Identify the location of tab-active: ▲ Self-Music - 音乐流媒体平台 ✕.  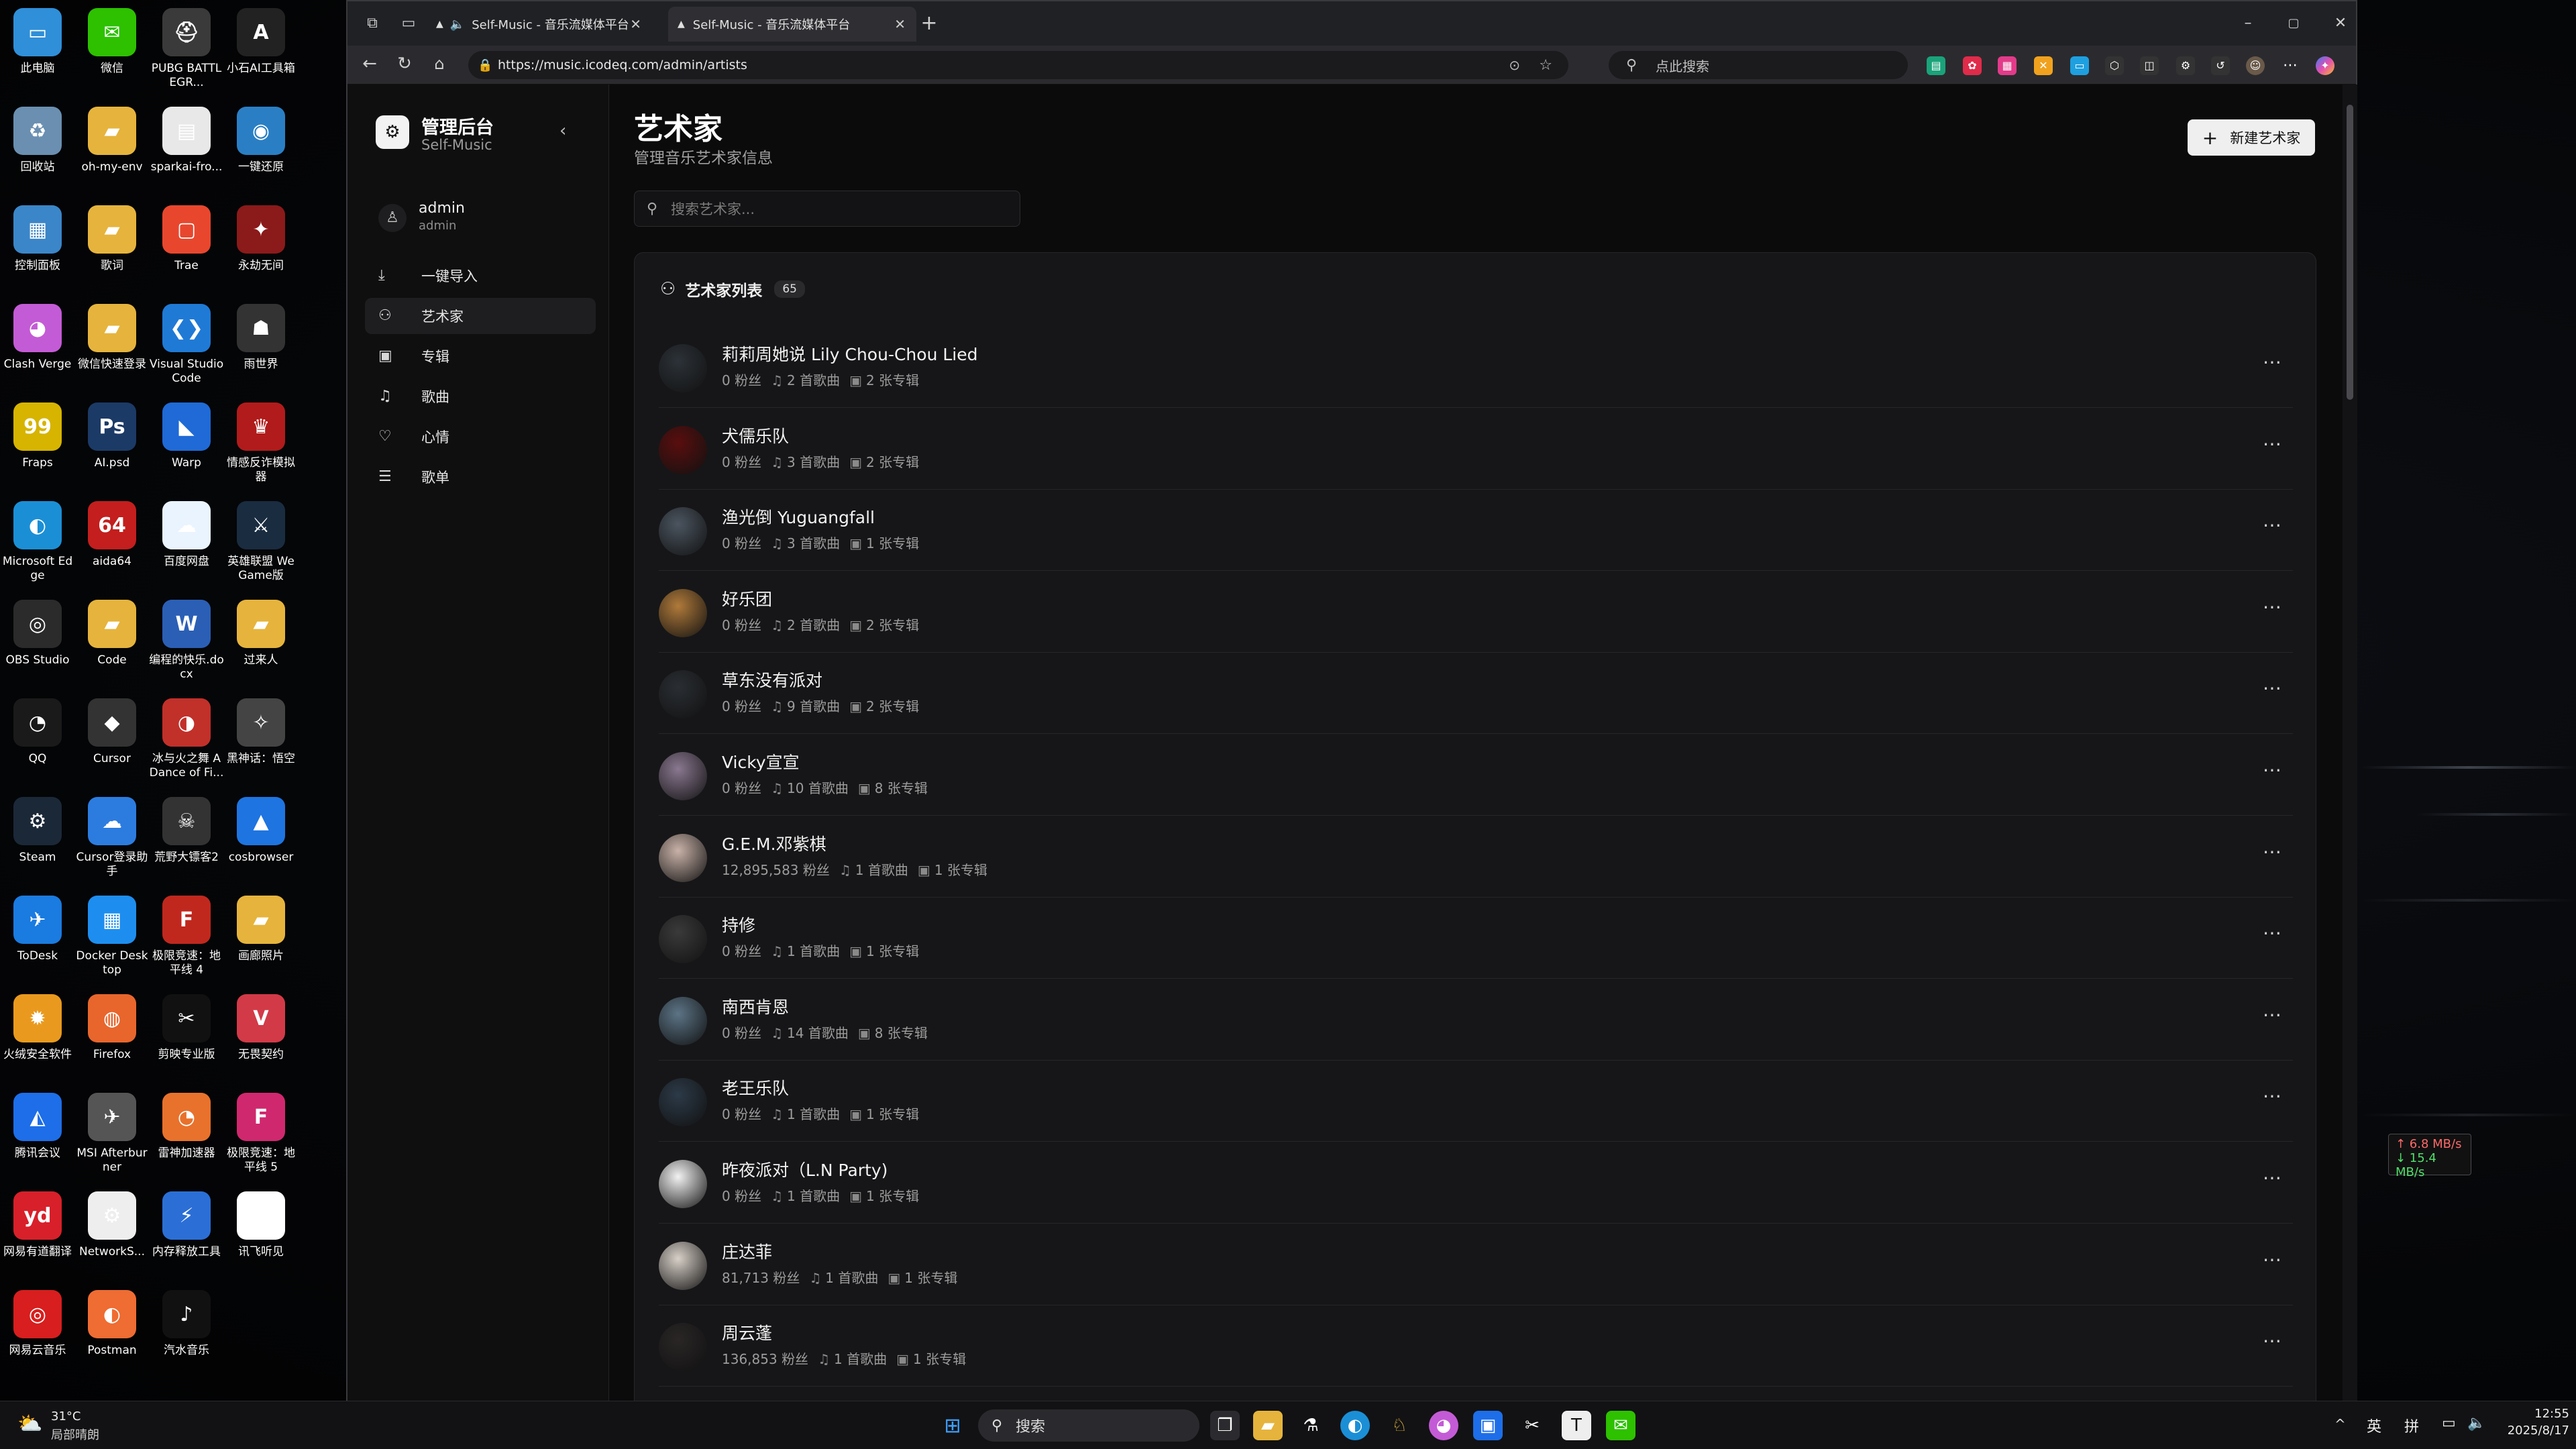
(792, 24).